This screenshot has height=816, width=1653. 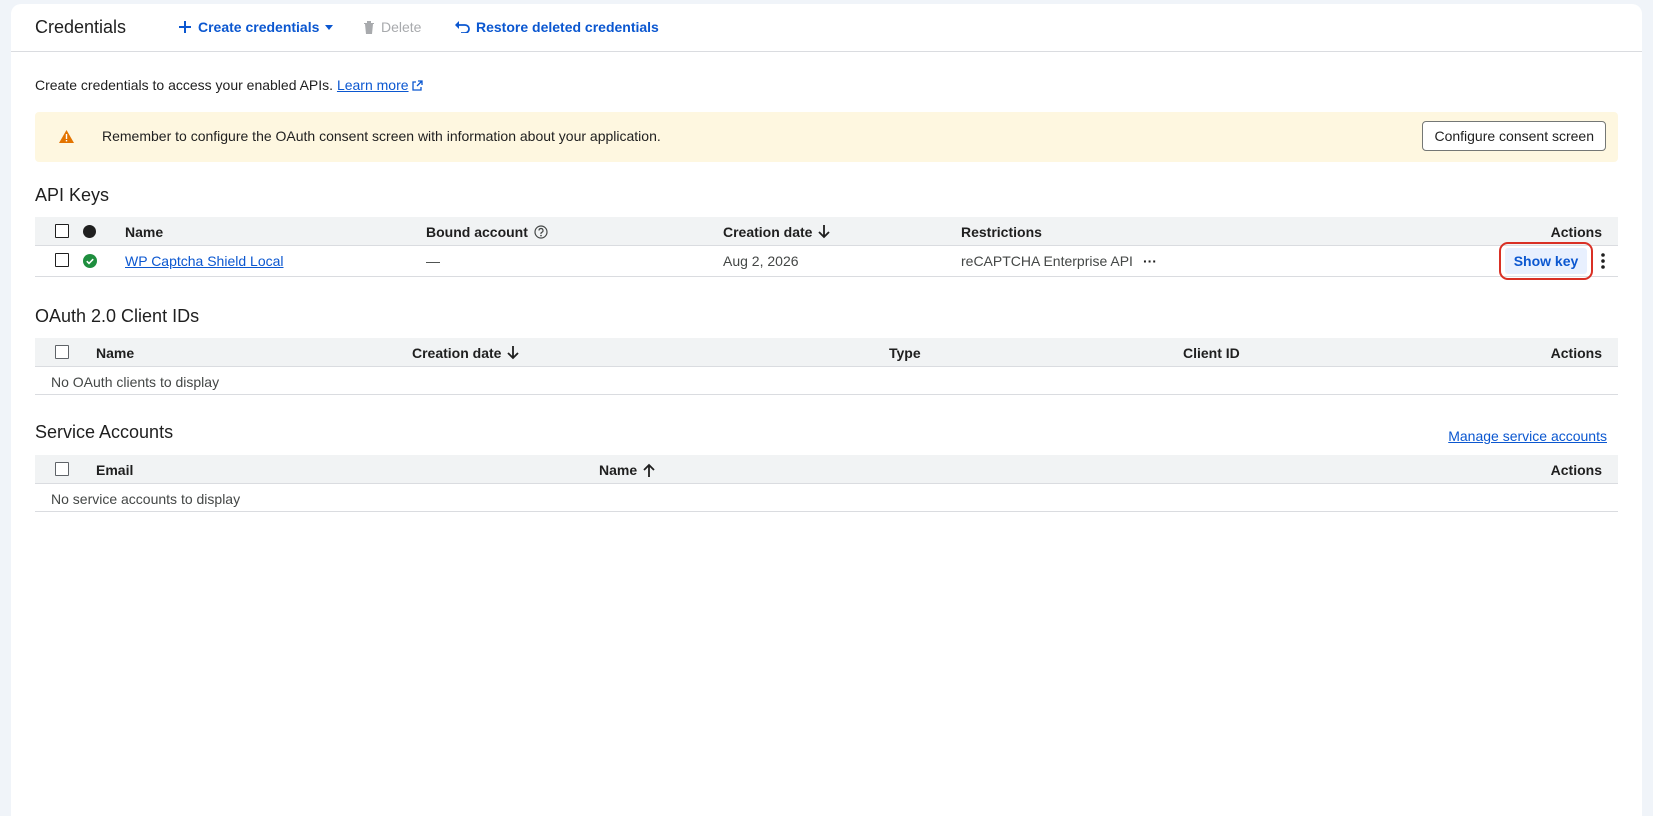 I want to click on check-circle-icon, so click(x=90, y=261).